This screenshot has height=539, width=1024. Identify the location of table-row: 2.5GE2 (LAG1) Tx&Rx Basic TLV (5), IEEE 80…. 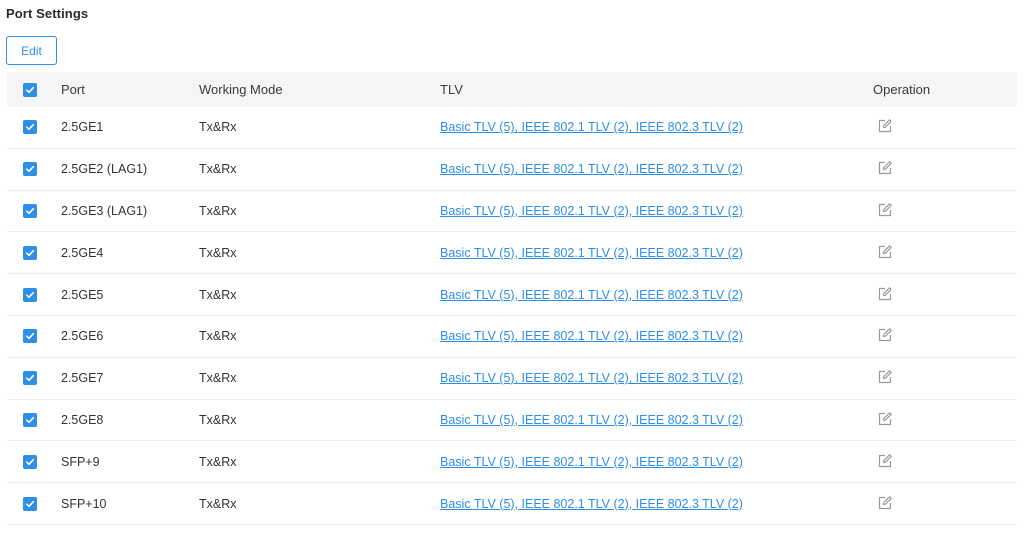
(512, 170).